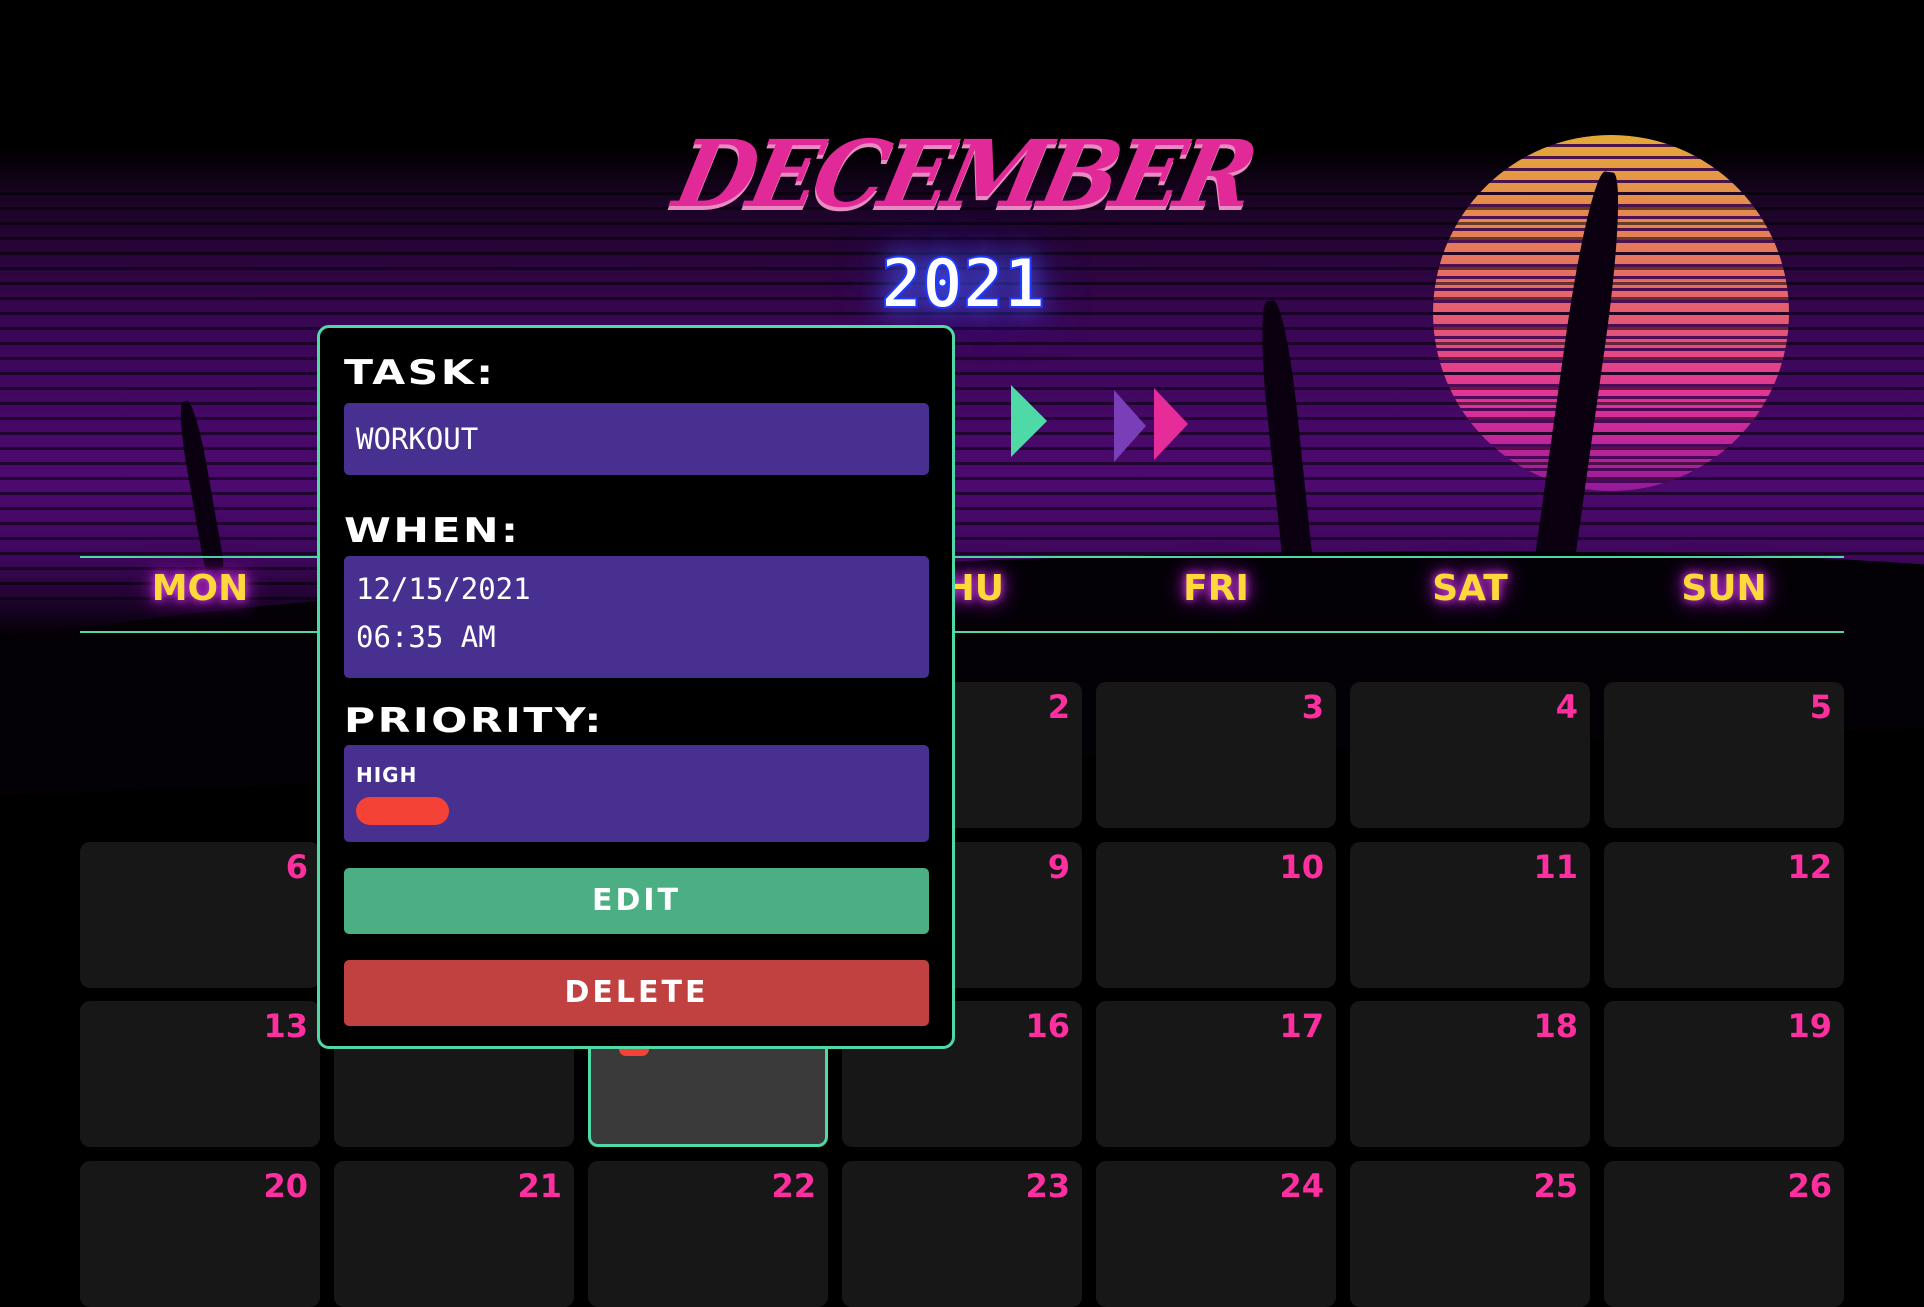  I want to click on day-cell: 24, so click(1216, 1234).